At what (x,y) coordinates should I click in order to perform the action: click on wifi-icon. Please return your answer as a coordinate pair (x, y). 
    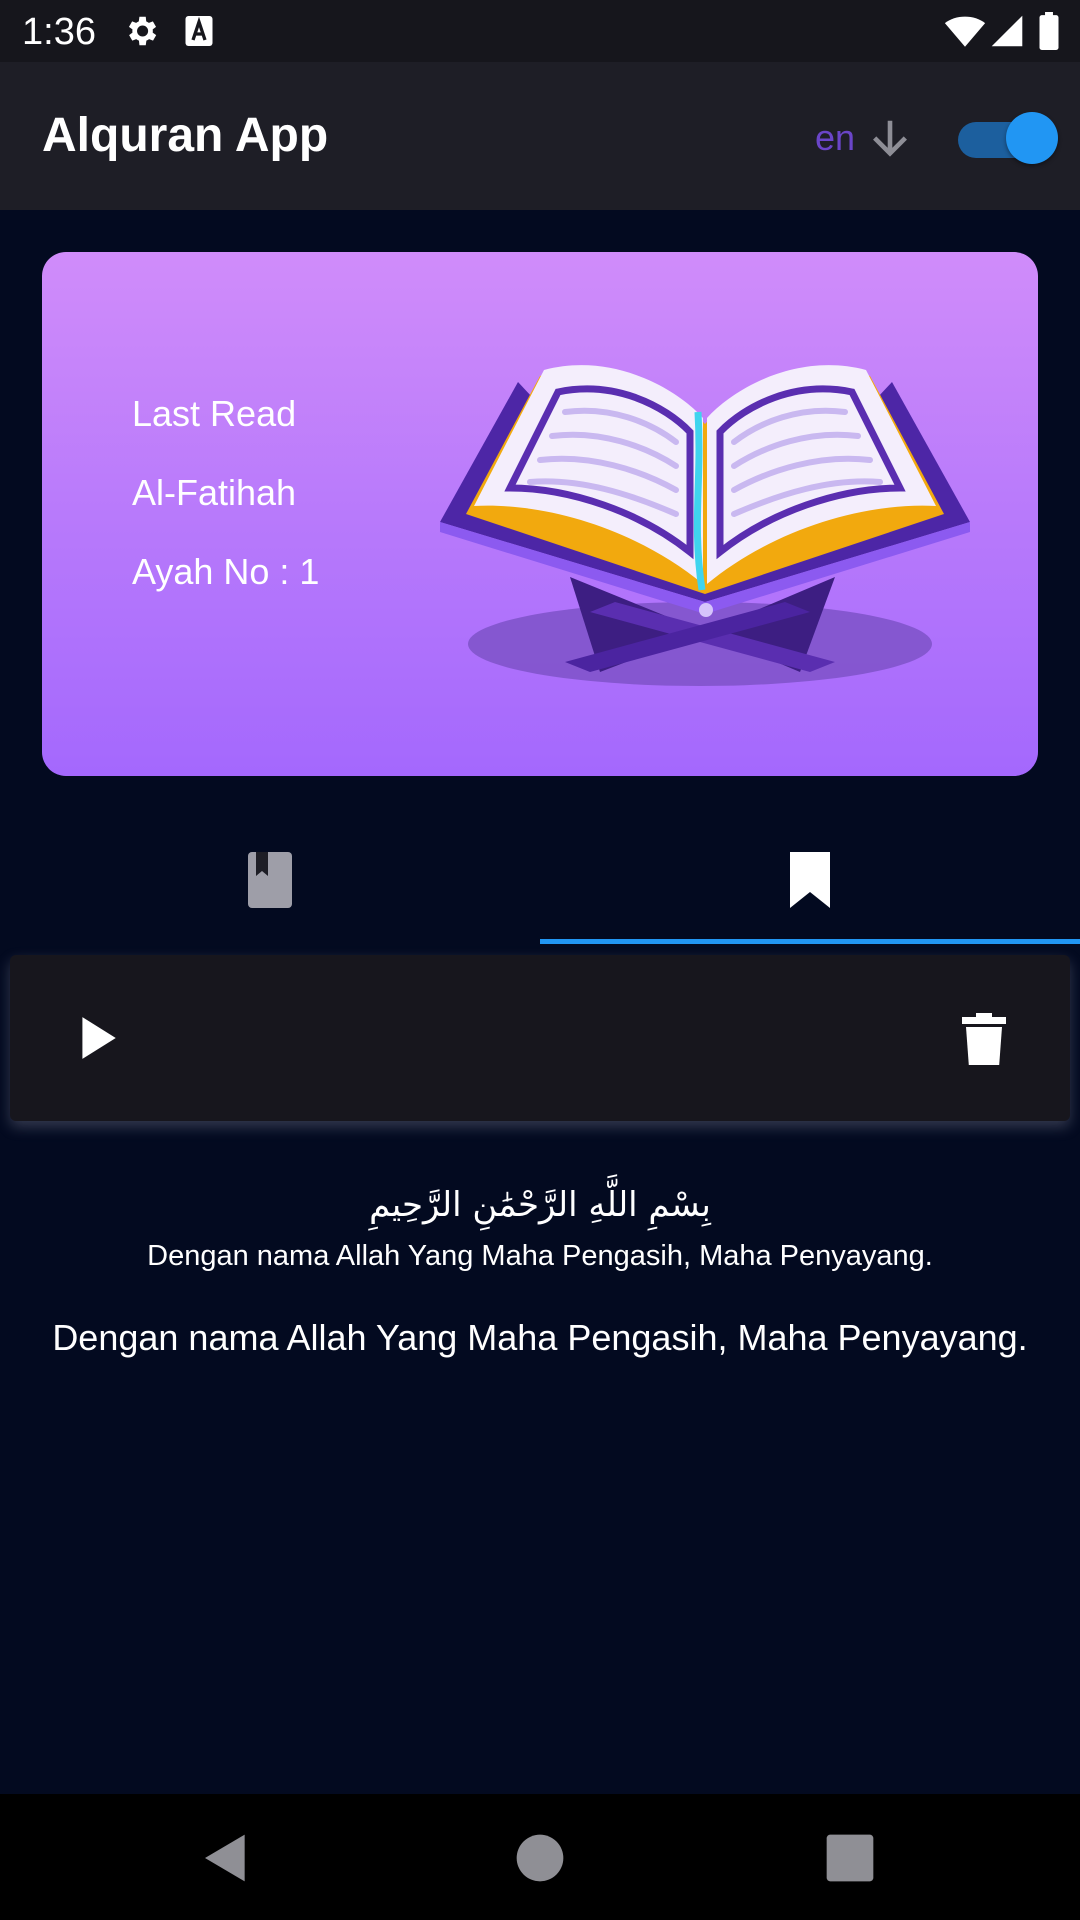
    Looking at the image, I should click on (965, 31).